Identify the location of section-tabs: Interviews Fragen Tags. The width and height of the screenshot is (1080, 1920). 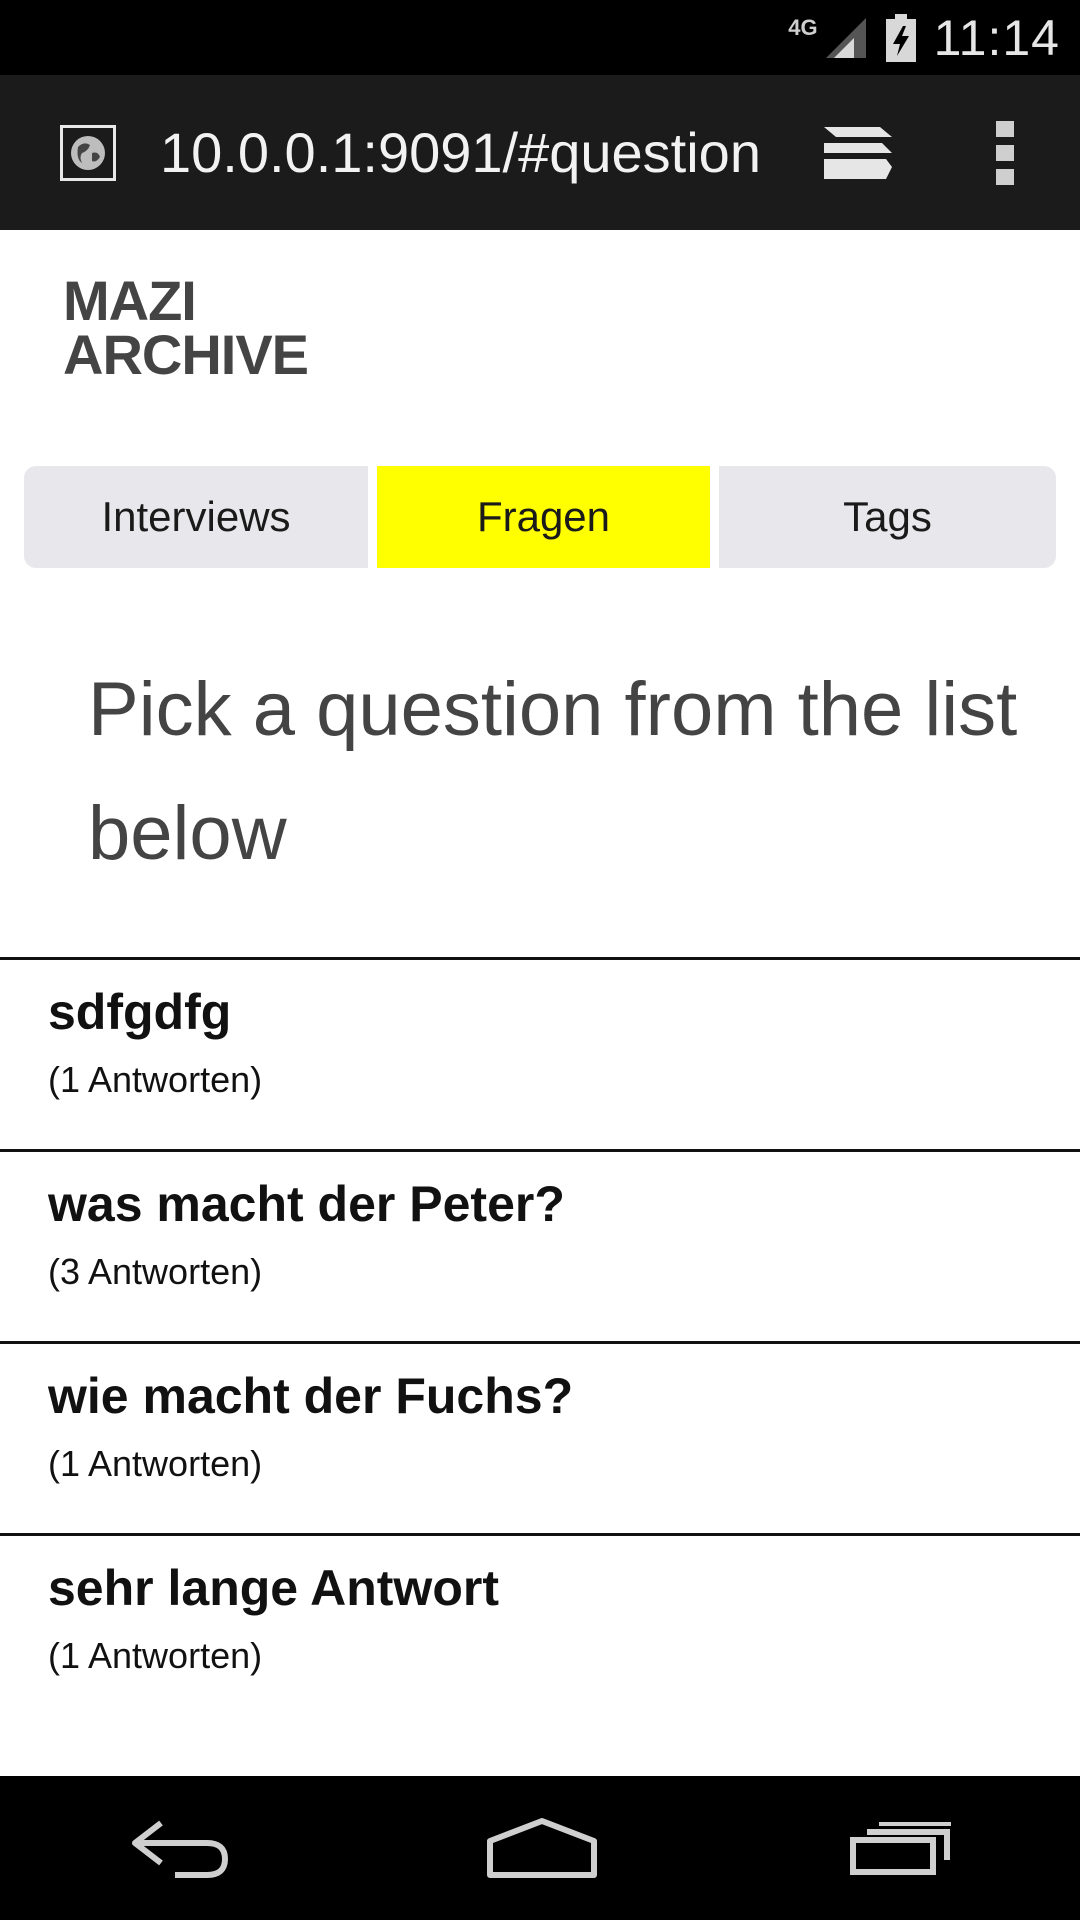
(540, 517).